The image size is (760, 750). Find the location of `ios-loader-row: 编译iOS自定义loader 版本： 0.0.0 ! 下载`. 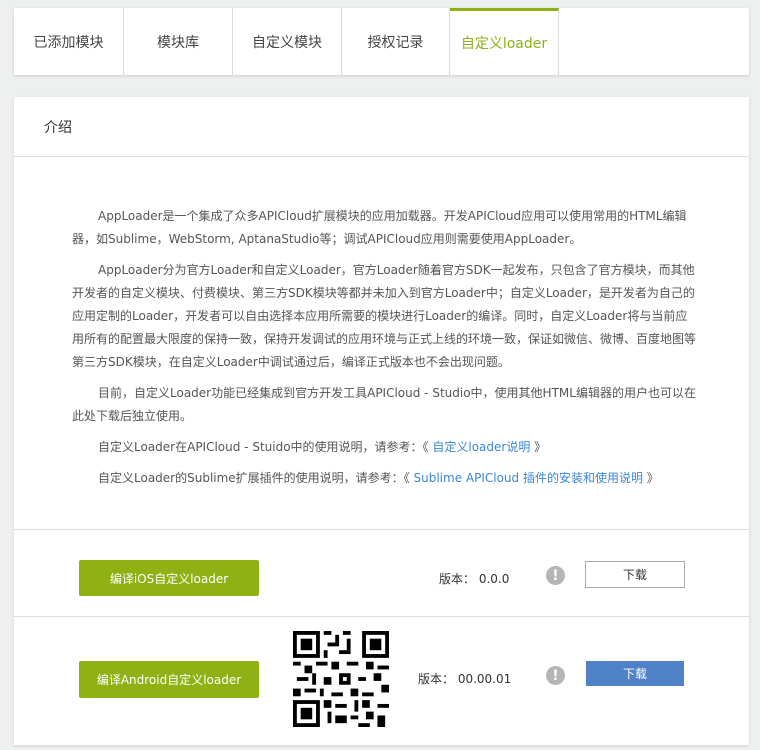

ios-loader-row: 编译iOS自定义loader 版本： 0.0.0 ! 下载 is located at coordinates (381, 572).